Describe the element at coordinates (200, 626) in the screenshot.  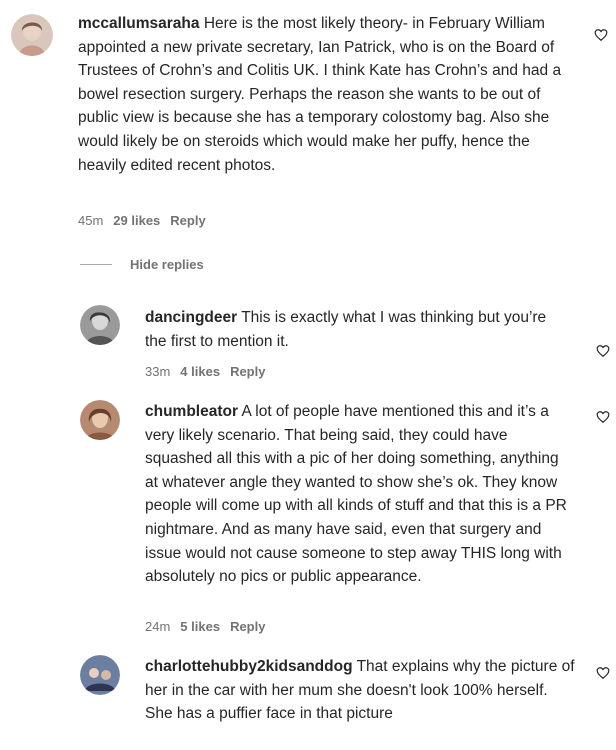
I see `reply-likes-count: 5 likes` at that location.